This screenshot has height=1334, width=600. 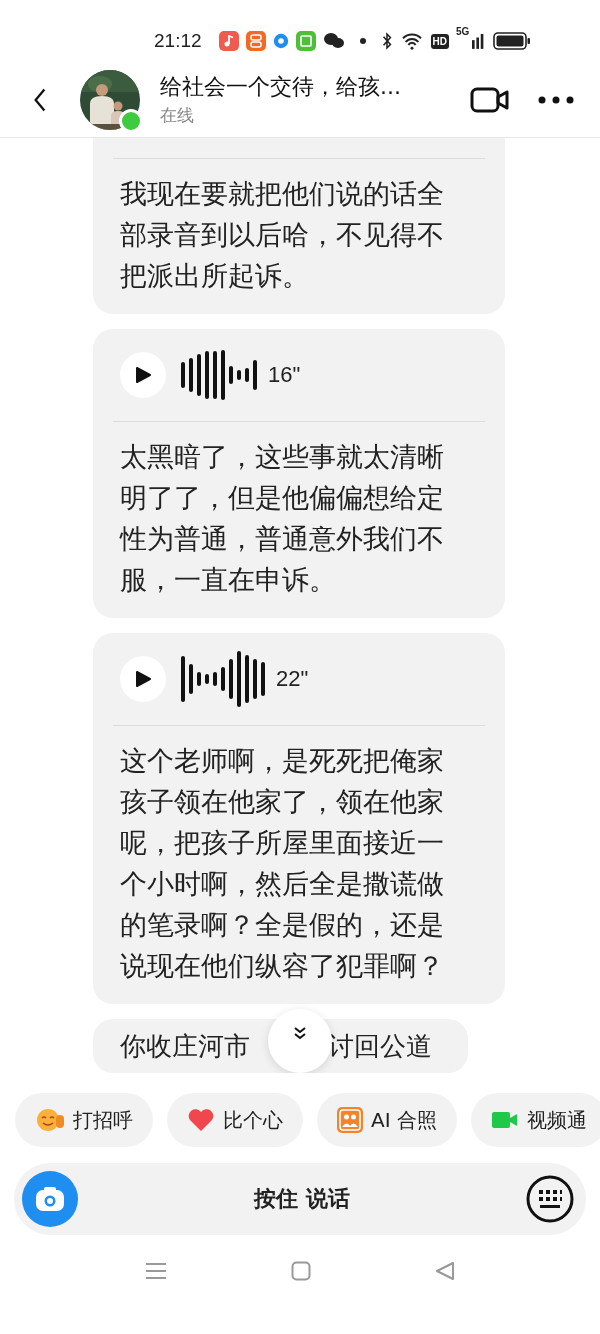 What do you see at coordinates (301, 1271) in the screenshot?
I see `home-icon` at bounding box center [301, 1271].